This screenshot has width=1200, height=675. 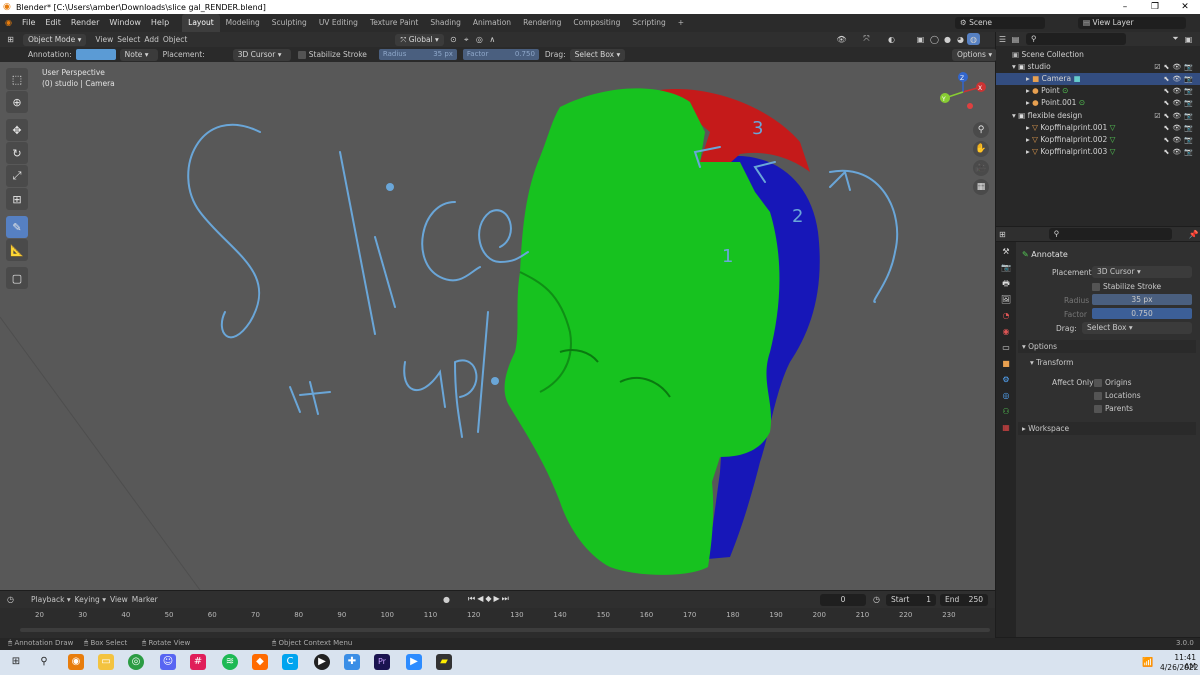 I want to click on new-collection-icon: ▣, so click(x=1188, y=39).